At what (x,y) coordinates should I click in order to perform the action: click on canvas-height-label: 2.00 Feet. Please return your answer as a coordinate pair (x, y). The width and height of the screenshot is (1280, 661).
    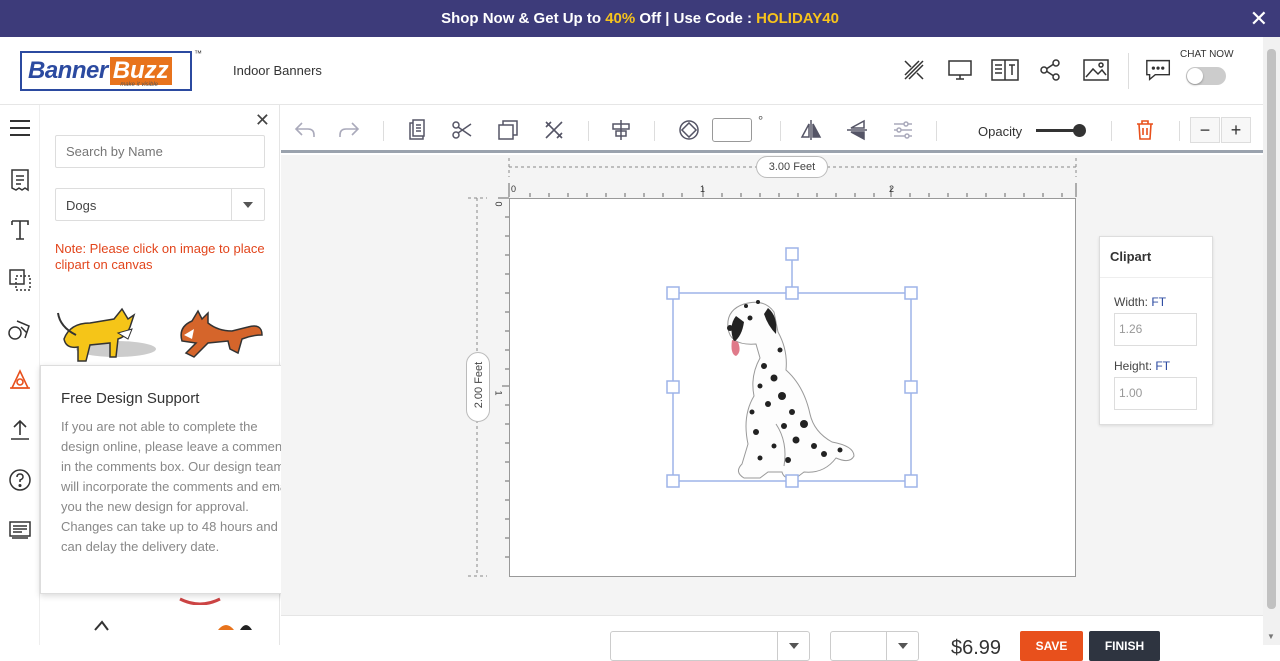
    Looking at the image, I should click on (479, 385).